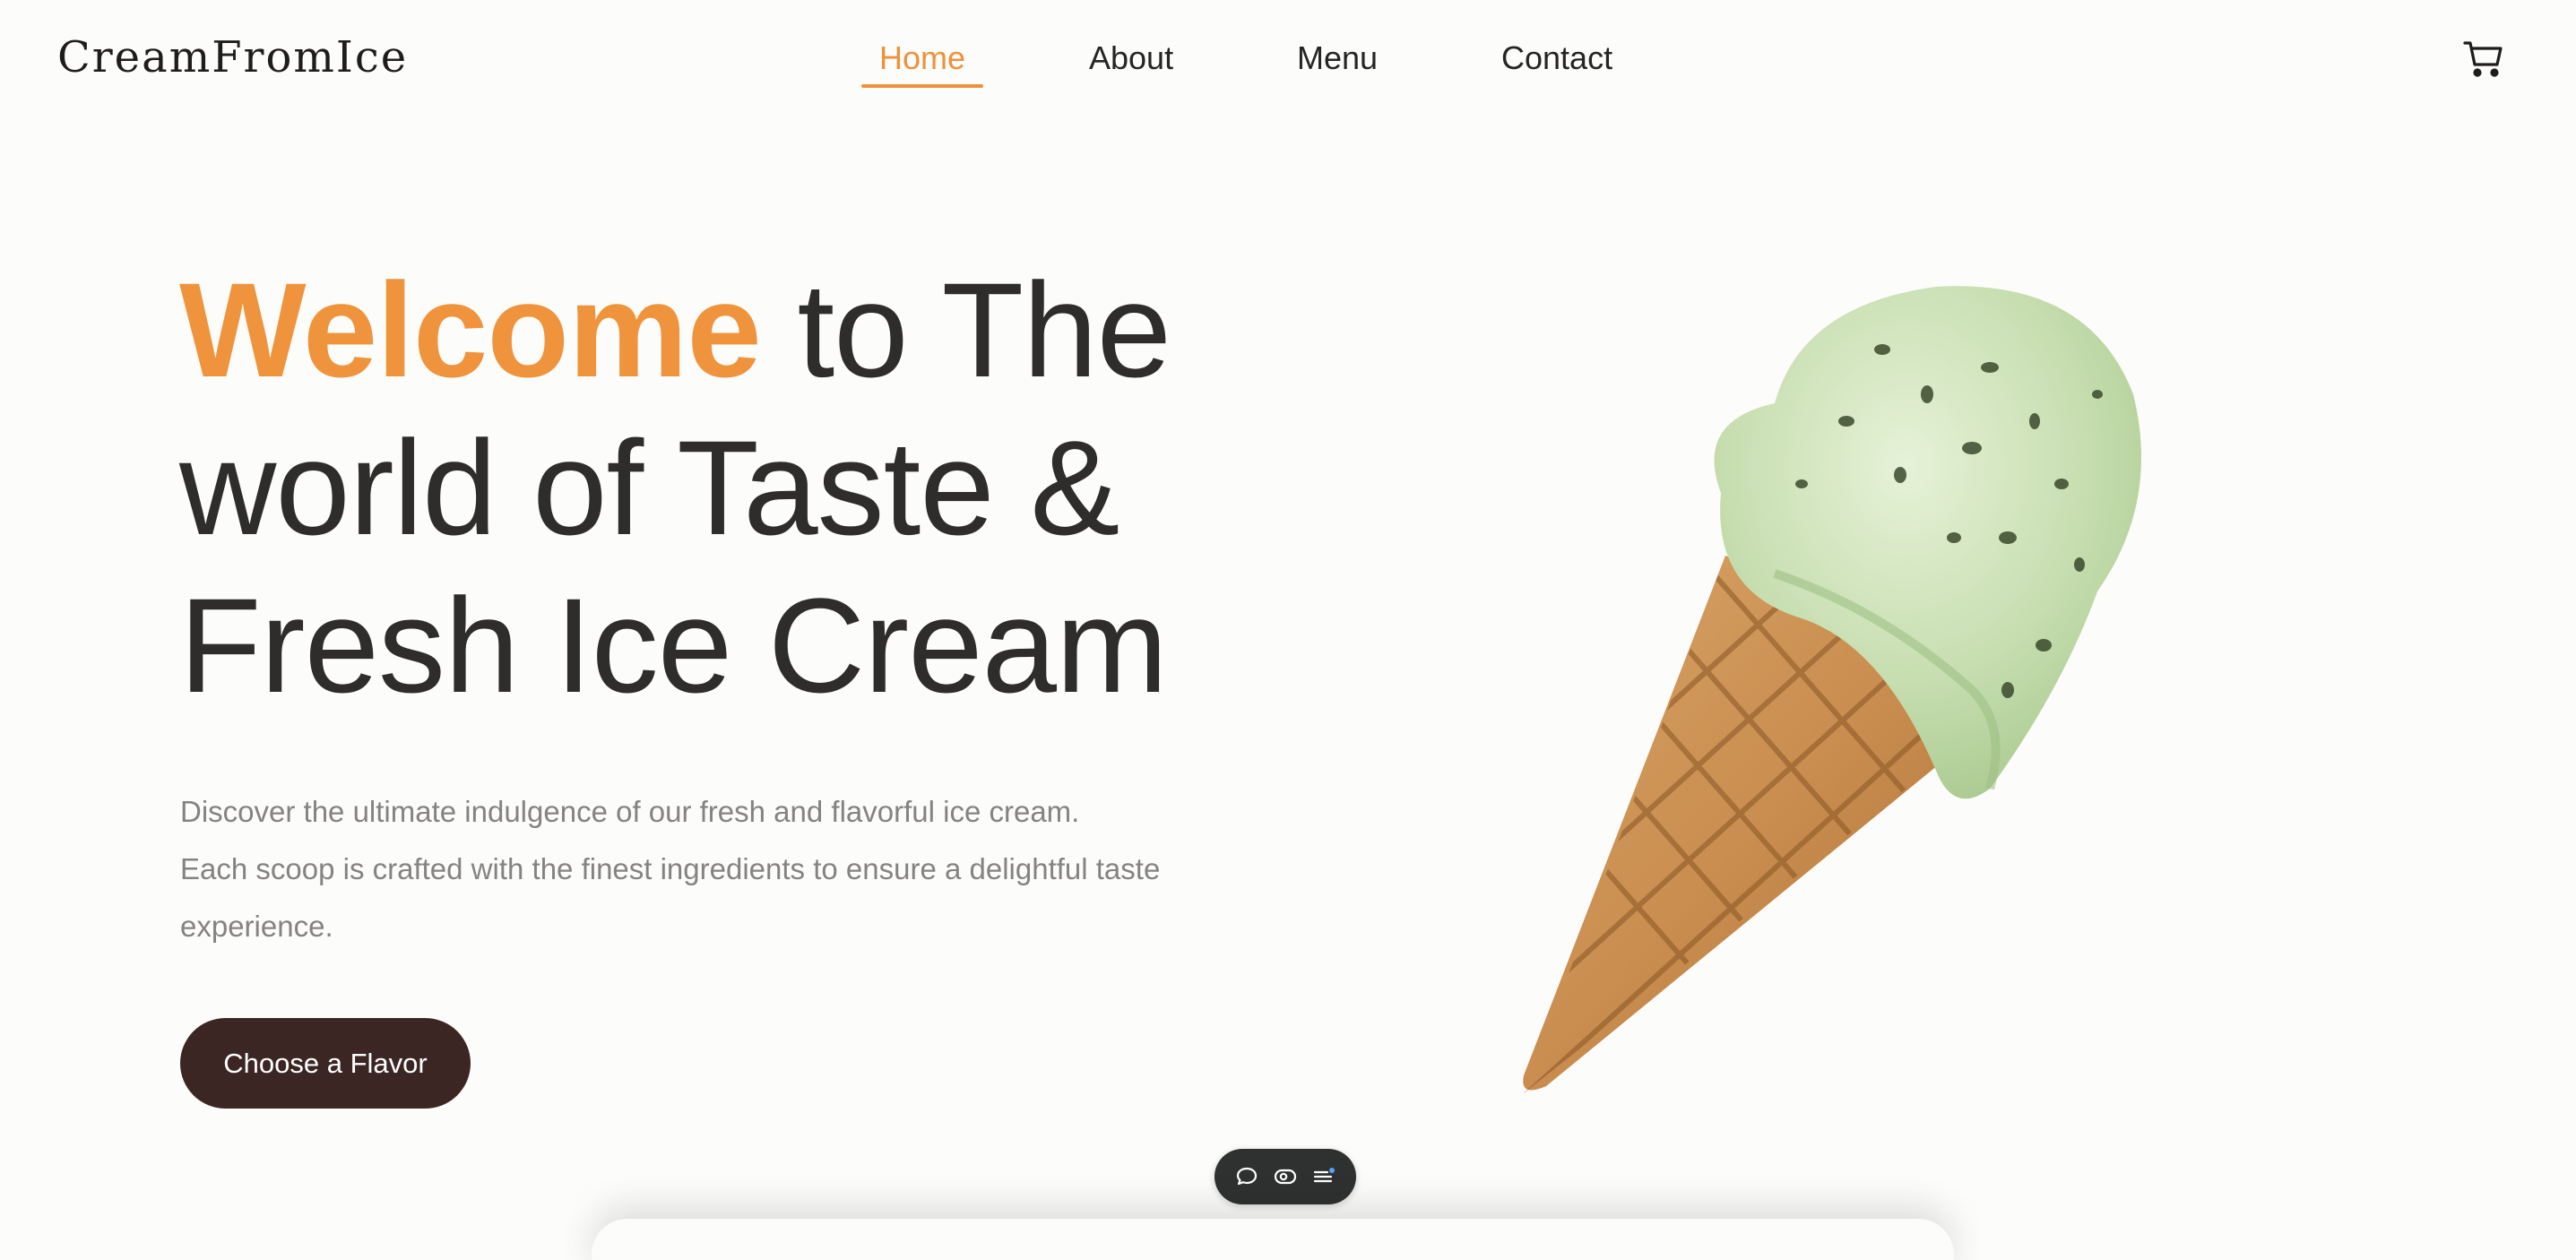 The width and height of the screenshot is (2576, 1260). What do you see at coordinates (1247, 1176) in the screenshot?
I see `comment-icon` at bounding box center [1247, 1176].